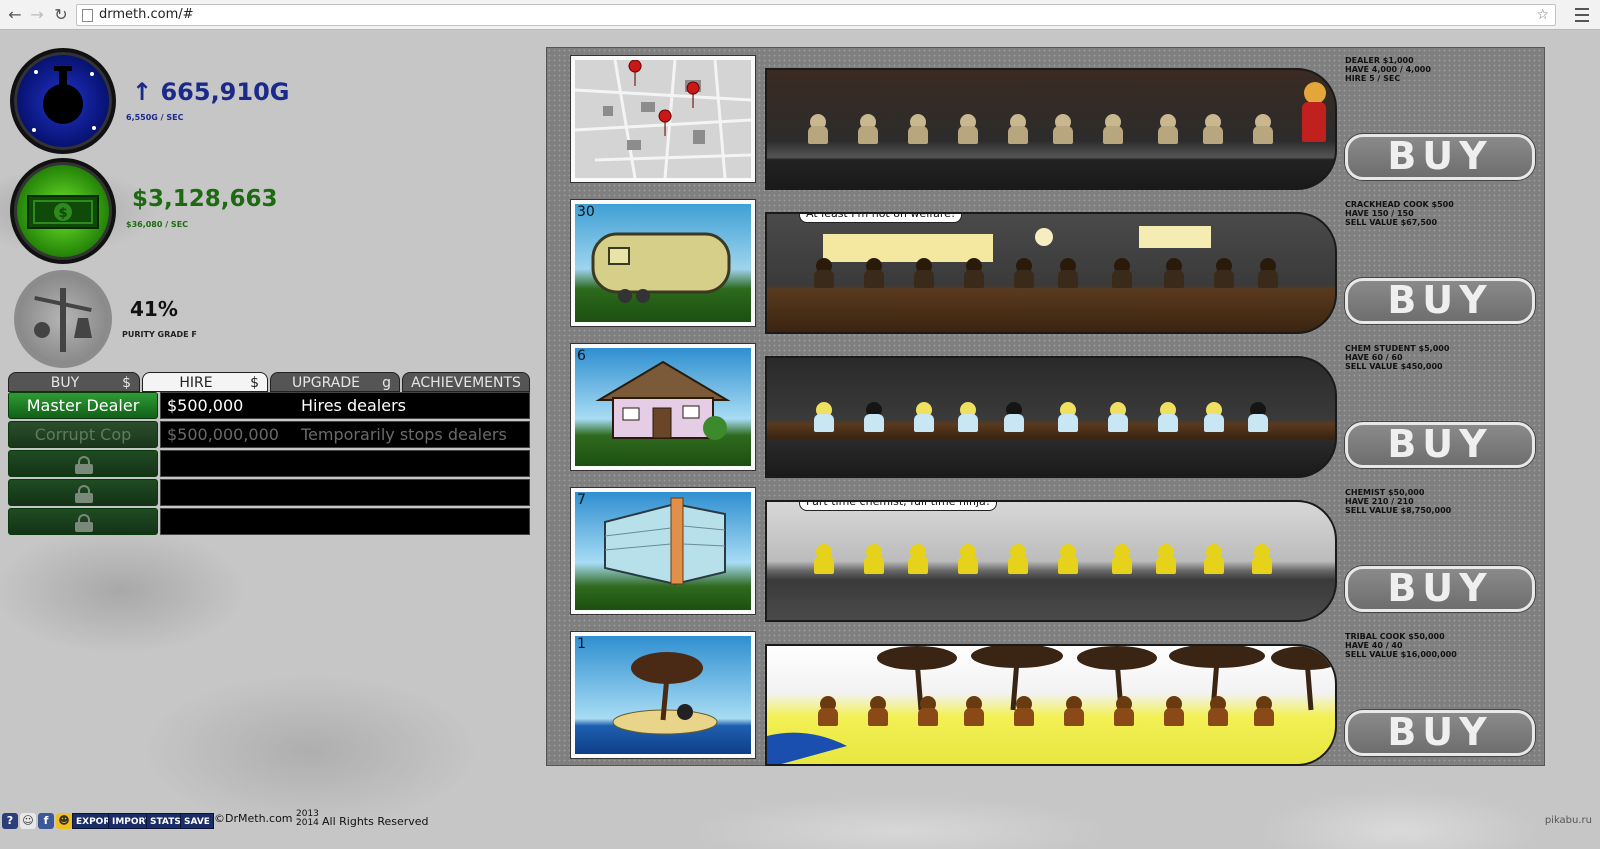  What do you see at coordinates (663, 695) in the screenshot?
I see `island-icon: 1` at bounding box center [663, 695].